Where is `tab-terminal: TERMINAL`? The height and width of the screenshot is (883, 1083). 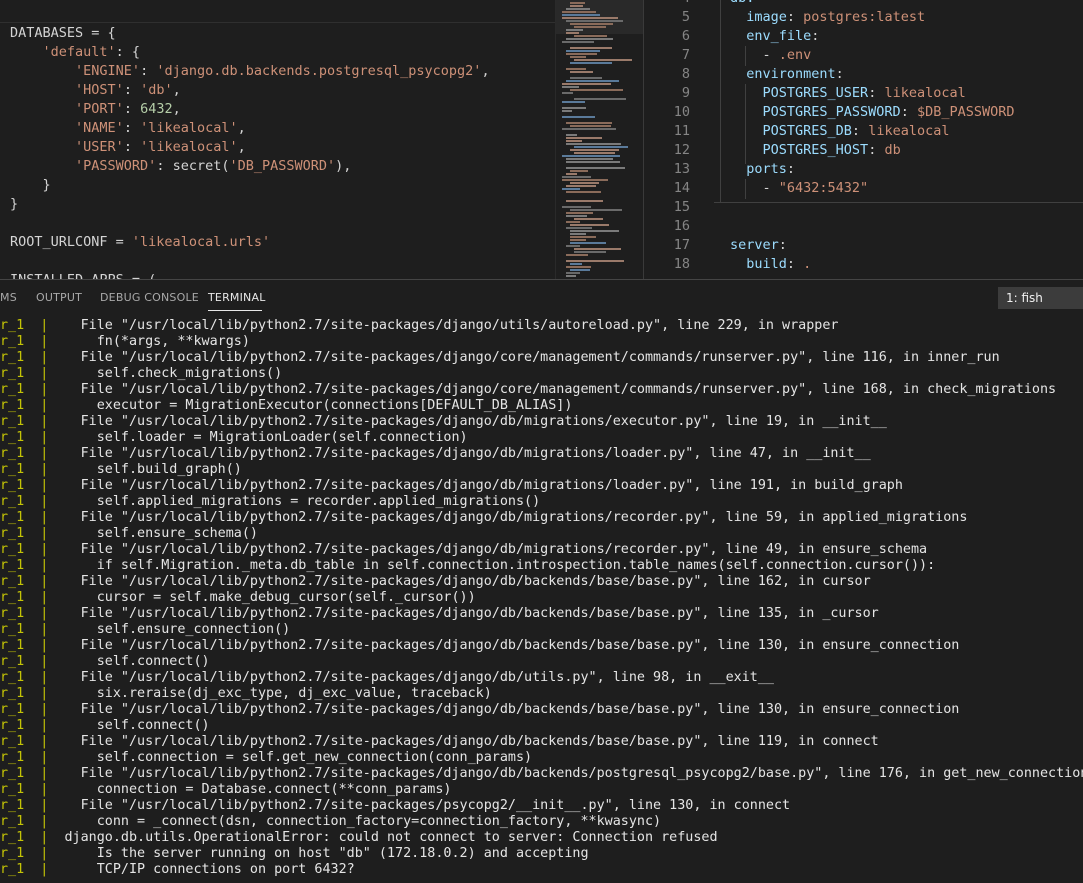
tab-terminal: TERMINAL is located at coordinates (237, 297).